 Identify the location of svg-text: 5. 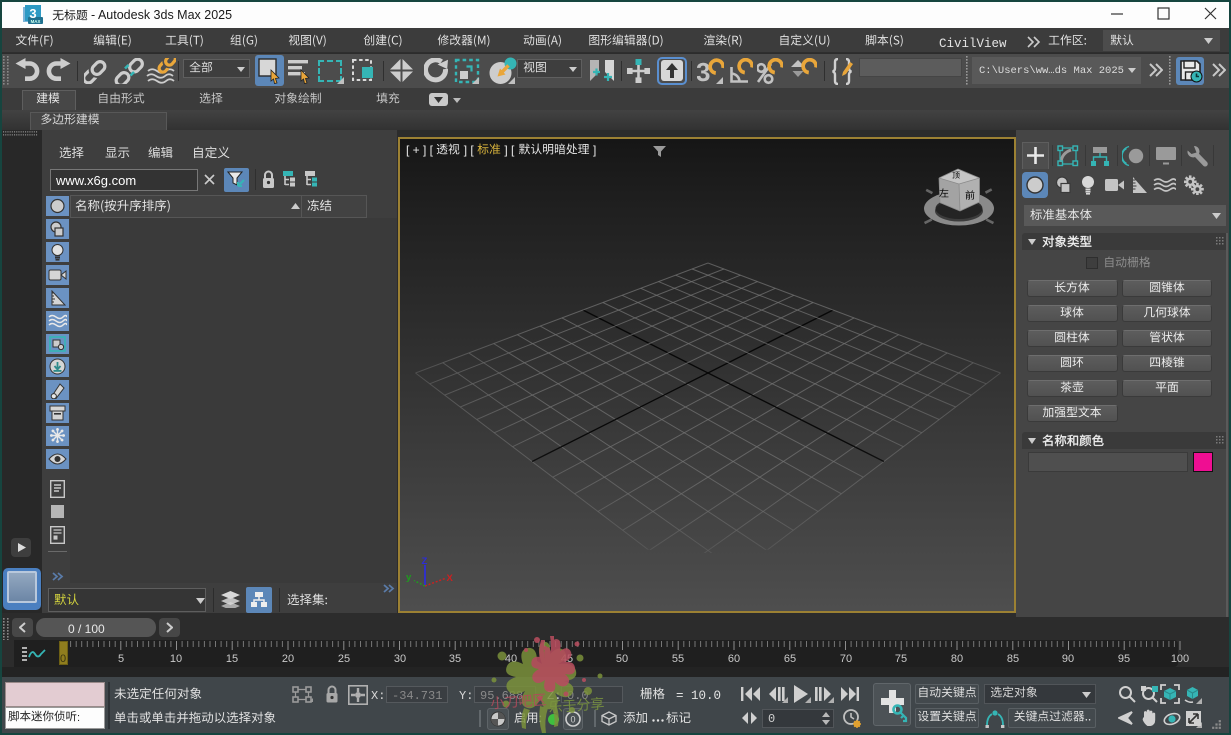
(121, 659).